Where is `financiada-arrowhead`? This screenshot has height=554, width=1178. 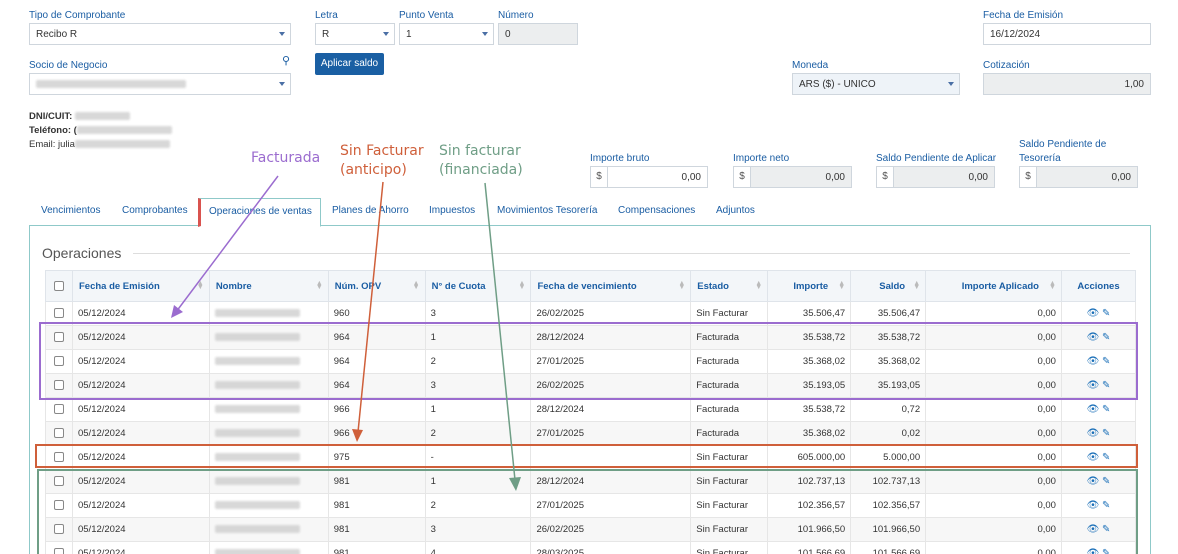
financiada-arrowhead is located at coordinates (515, 484).